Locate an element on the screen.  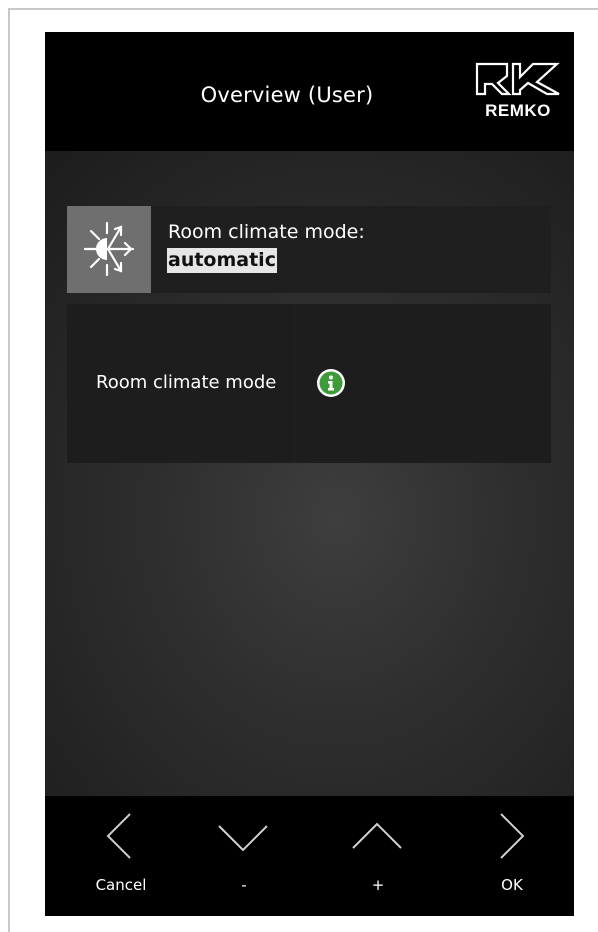
chevron-left-icon is located at coordinates (118, 836).